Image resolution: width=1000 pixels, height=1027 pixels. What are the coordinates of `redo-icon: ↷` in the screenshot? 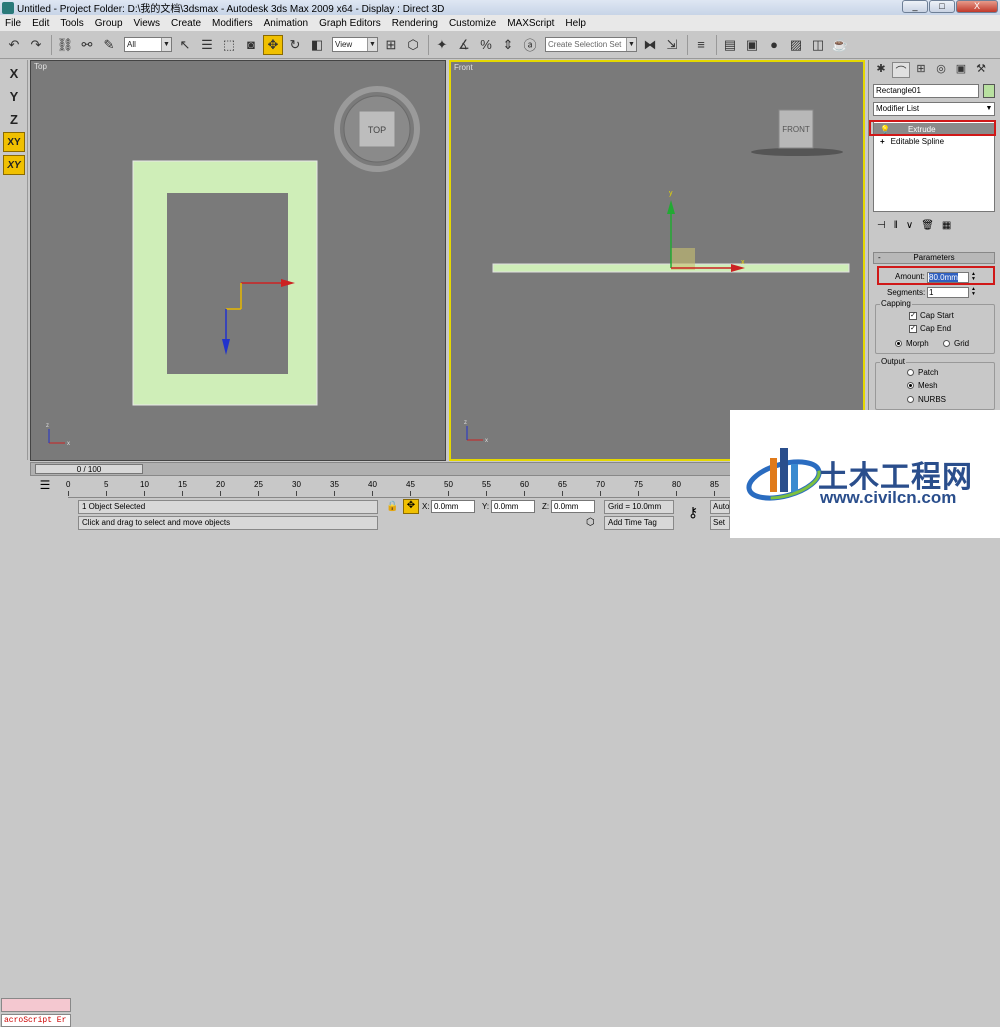 It's located at (36, 45).